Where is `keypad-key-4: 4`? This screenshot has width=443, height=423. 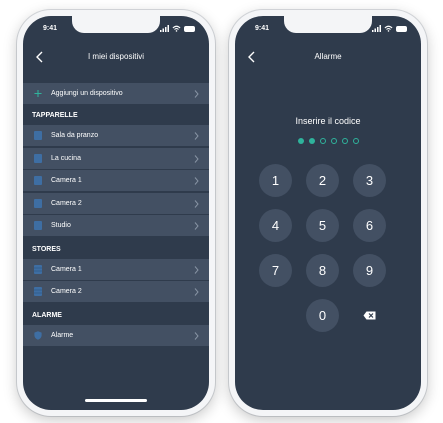 keypad-key-4: 4 is located at coordinates (275, 225).